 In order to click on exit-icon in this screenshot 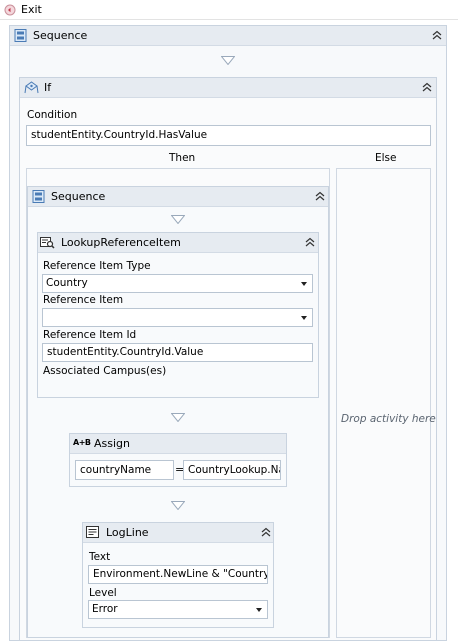, I will do `click(10, 10)`.